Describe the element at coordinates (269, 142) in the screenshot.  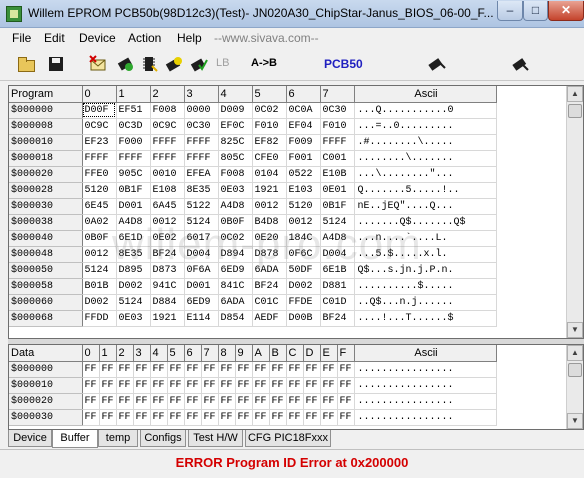
I see `hex-cell: EF82` at that location.